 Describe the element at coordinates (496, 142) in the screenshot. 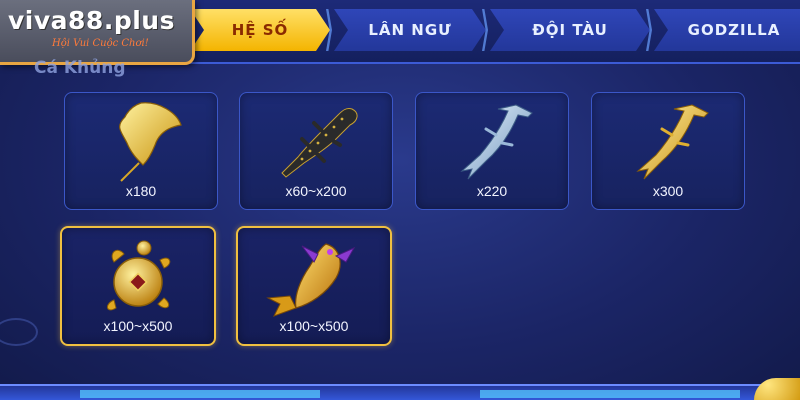

I see `silver-hammerhead-shark-icon` at that location.